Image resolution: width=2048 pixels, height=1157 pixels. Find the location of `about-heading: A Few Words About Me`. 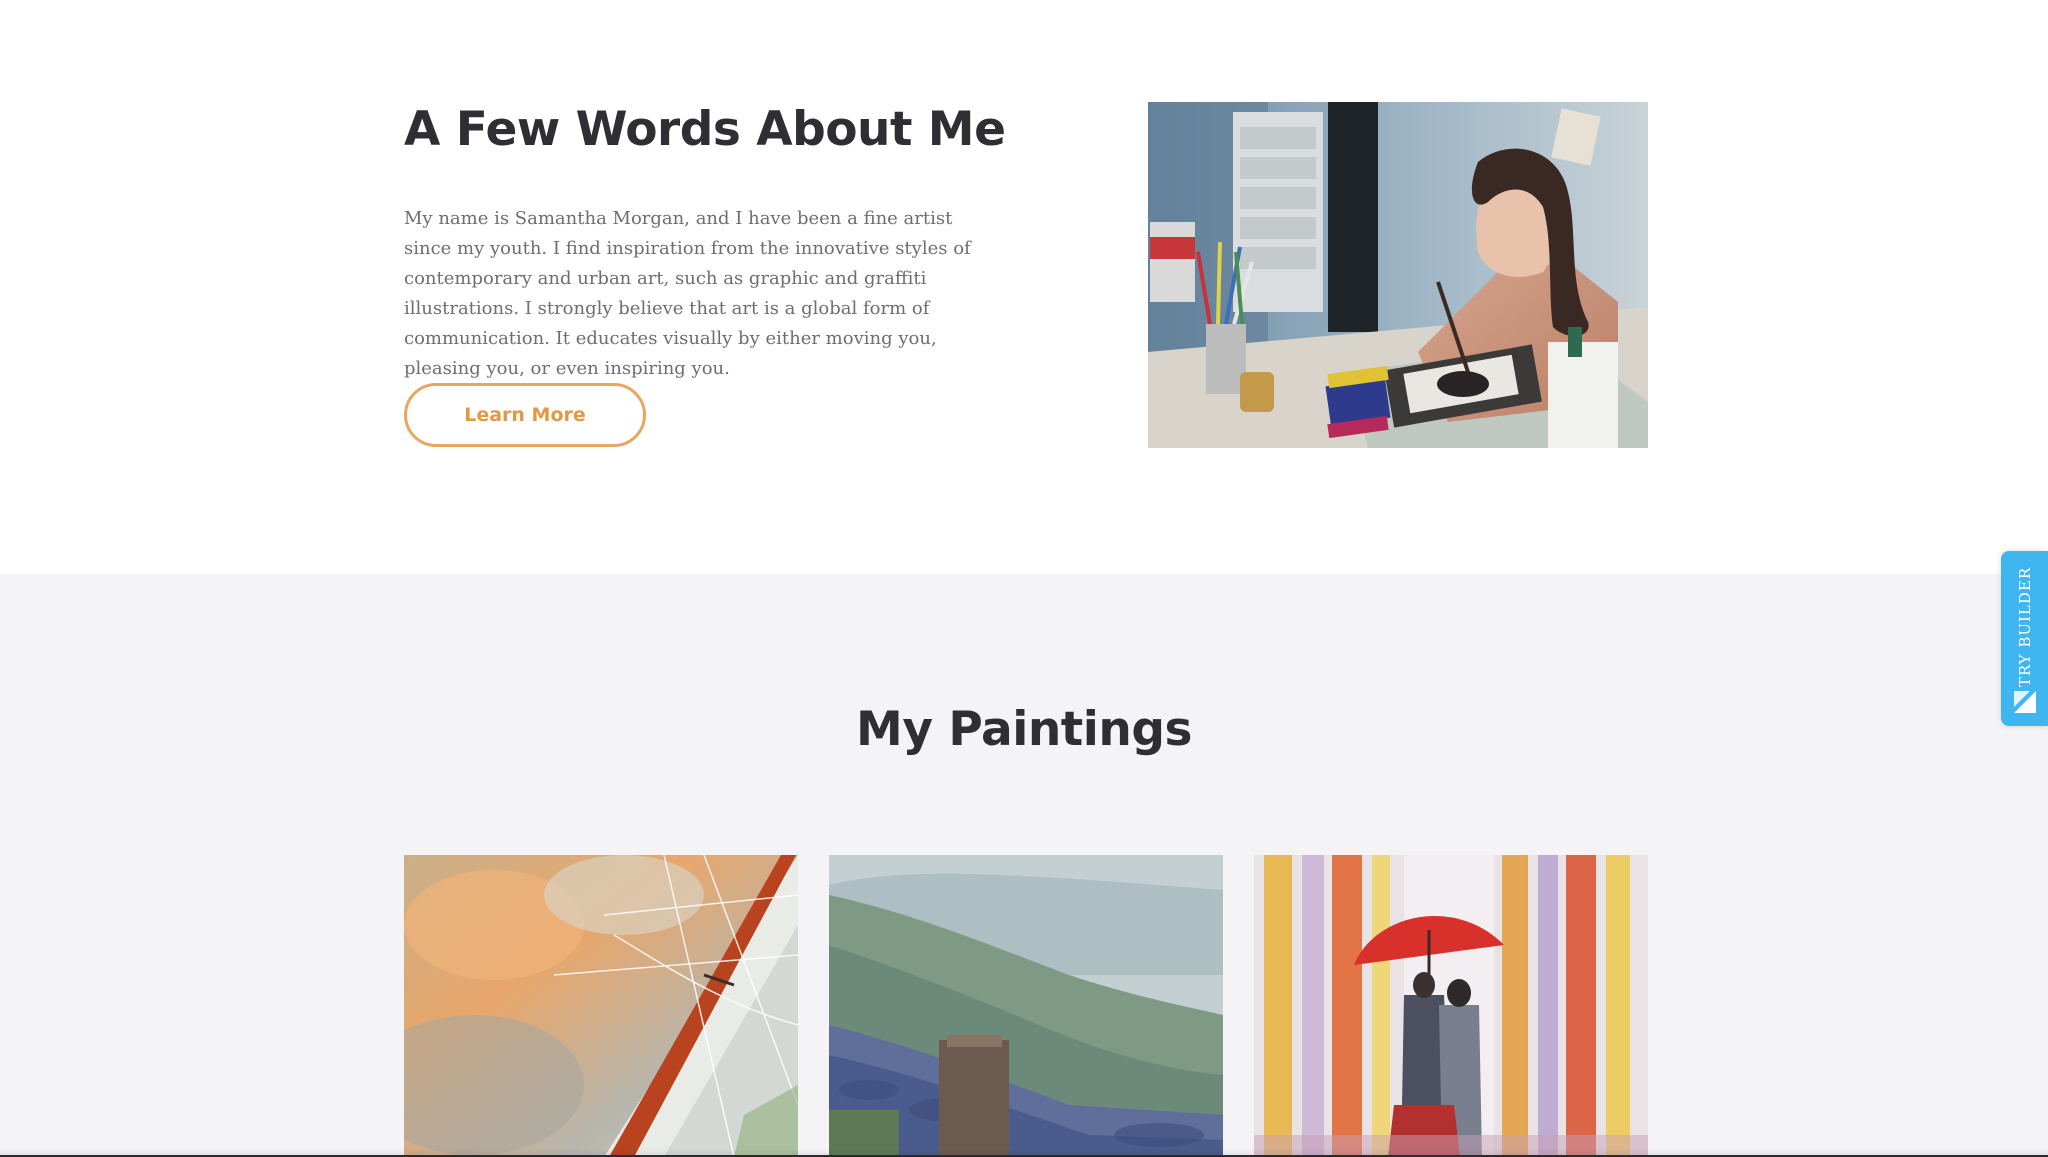

about-heading: A Few Words About Me is located at coordinates (705, 129).